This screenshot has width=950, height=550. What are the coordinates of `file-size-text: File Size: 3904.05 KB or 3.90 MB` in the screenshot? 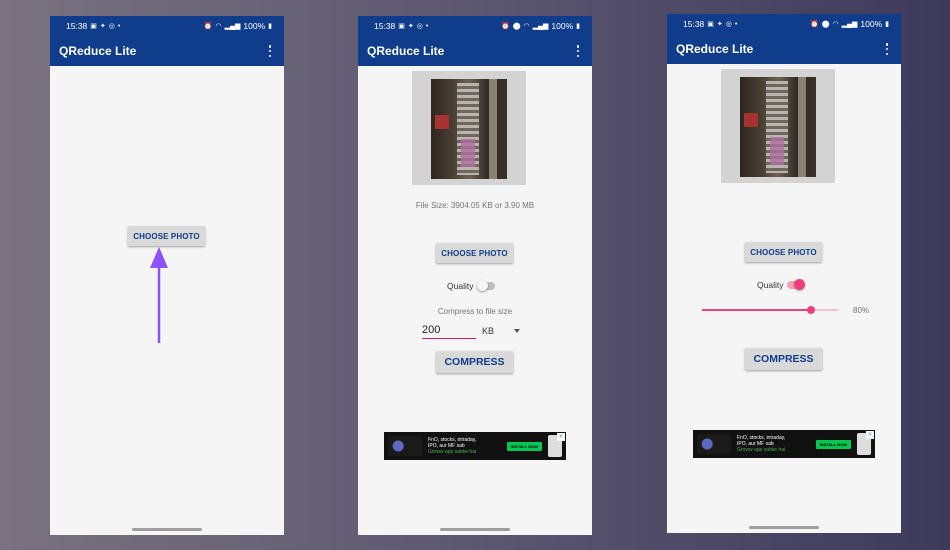 It's located at (475, 205).